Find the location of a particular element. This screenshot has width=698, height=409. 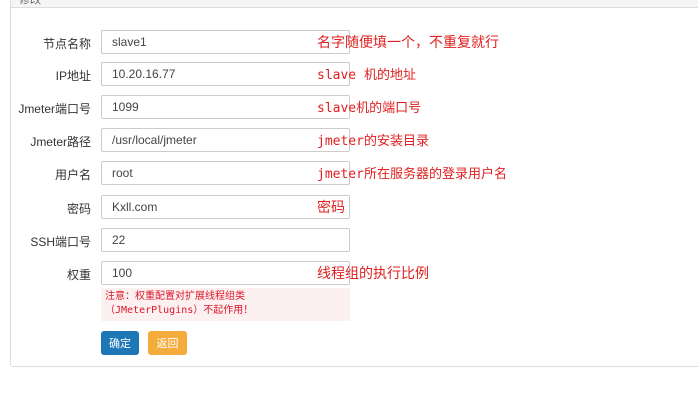

panel-title: 修改 is located at coordinates (30, 3).